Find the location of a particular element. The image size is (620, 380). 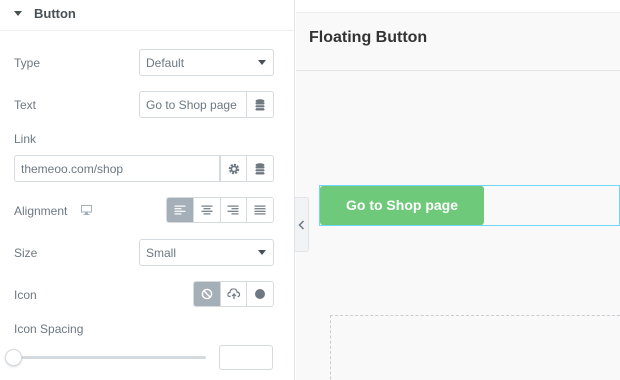

link-dynamic-button is located at coordinates (260, 168).